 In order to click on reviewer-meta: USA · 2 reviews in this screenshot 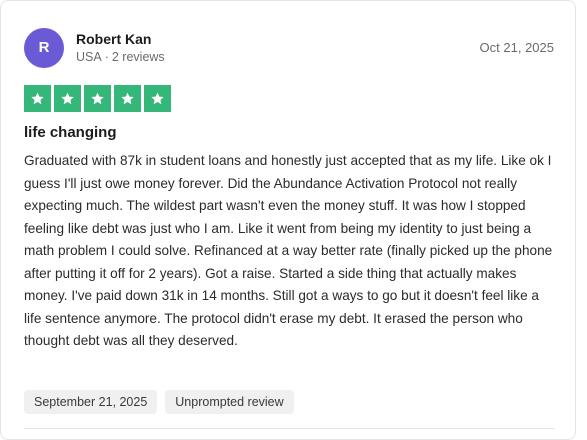, I will do `click(120, 57)`.